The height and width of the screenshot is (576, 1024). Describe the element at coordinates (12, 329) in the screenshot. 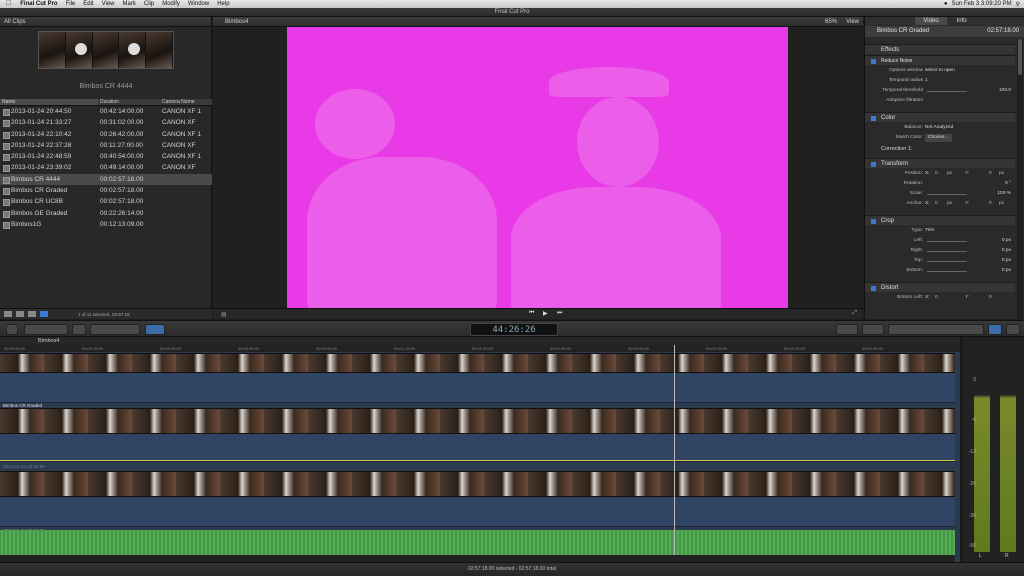

I see `project-library-button` at that location.